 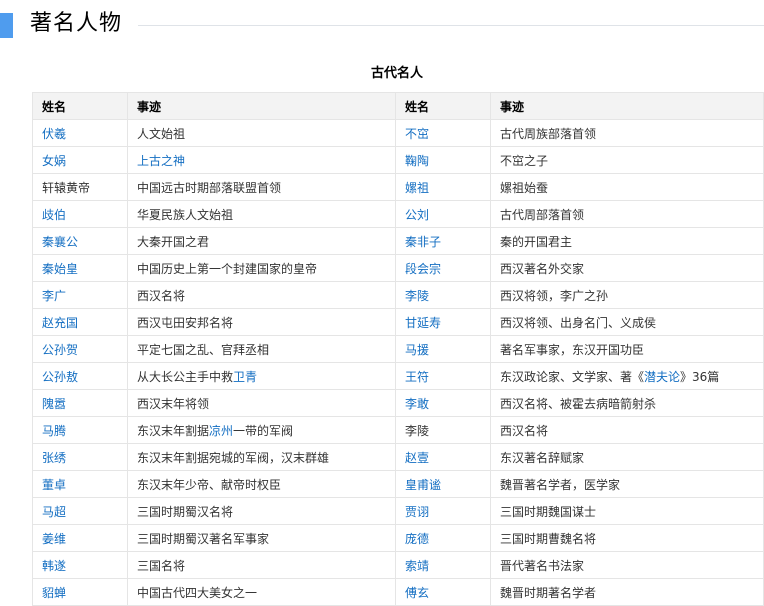 What do you see at coordinates (54, 431) in the screenshot?
I see `person-name-link: 马腾` at bounding box center [54, 431].